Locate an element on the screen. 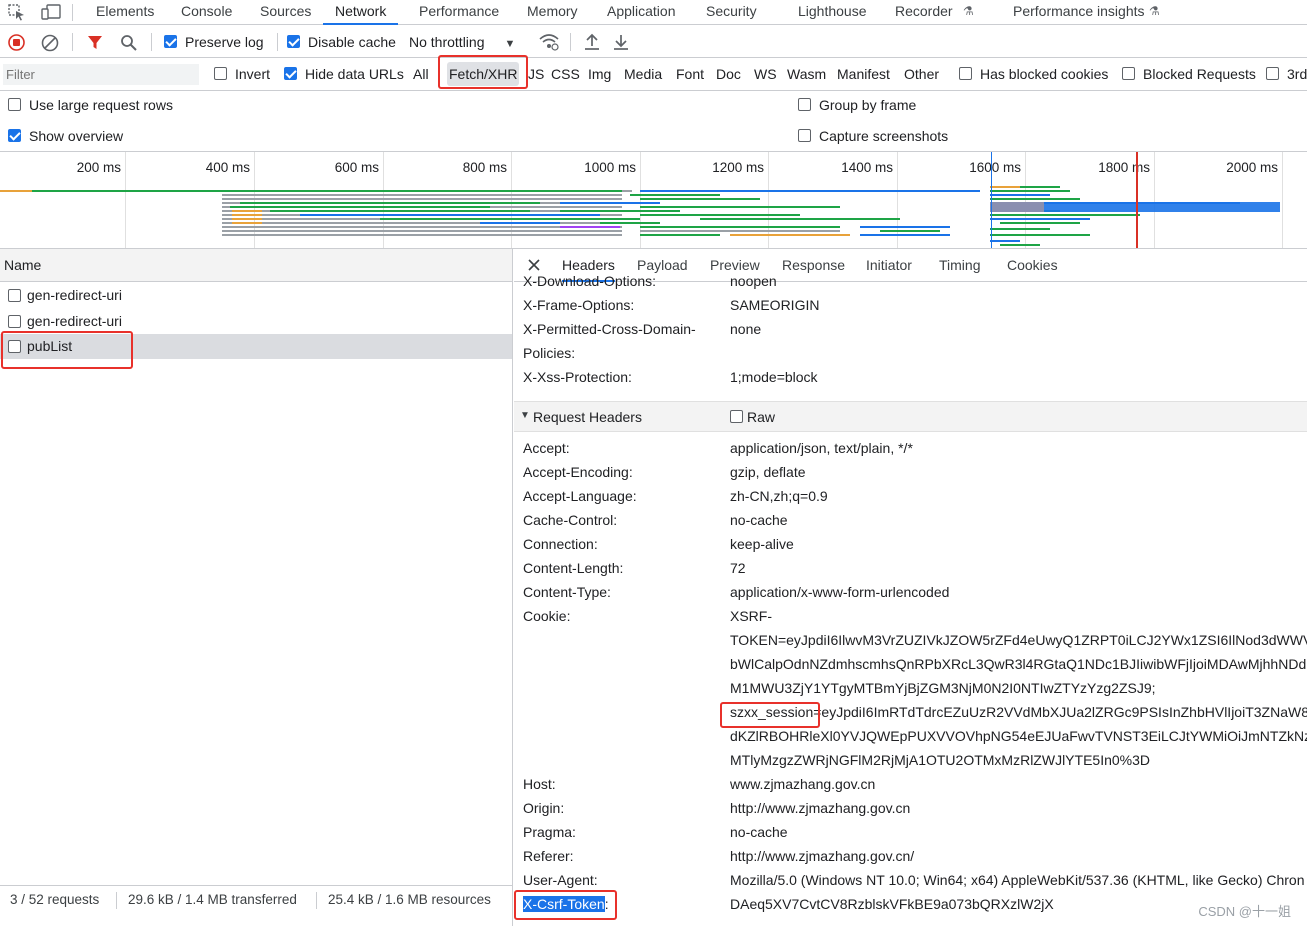 The height and width of the screenshot is (926, 1307). show-overview-checkbox: Show overview is located at coordinates (65, 136).